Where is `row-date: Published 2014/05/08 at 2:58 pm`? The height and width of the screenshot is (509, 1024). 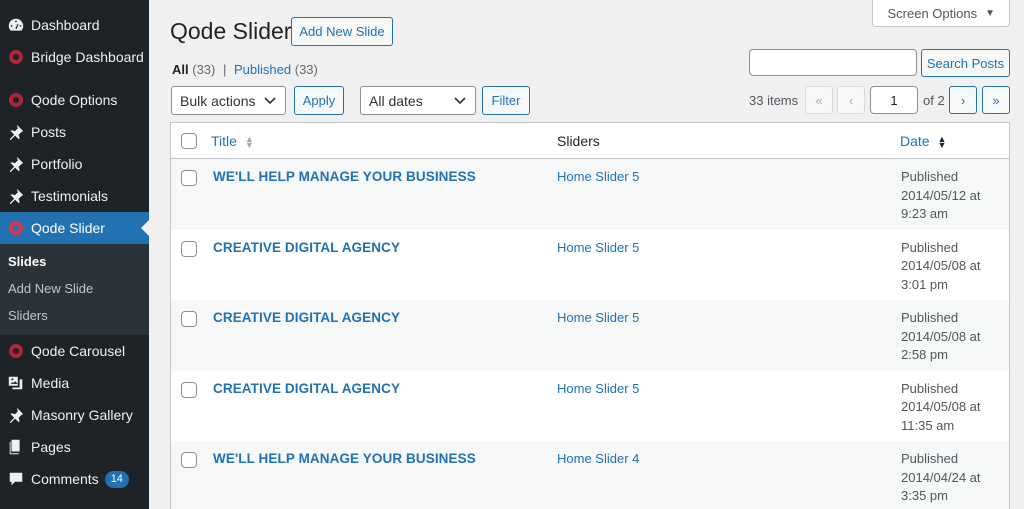
row-date: Published 2014/05/08 at 2:58 pm is located at coordinates (941, 337).